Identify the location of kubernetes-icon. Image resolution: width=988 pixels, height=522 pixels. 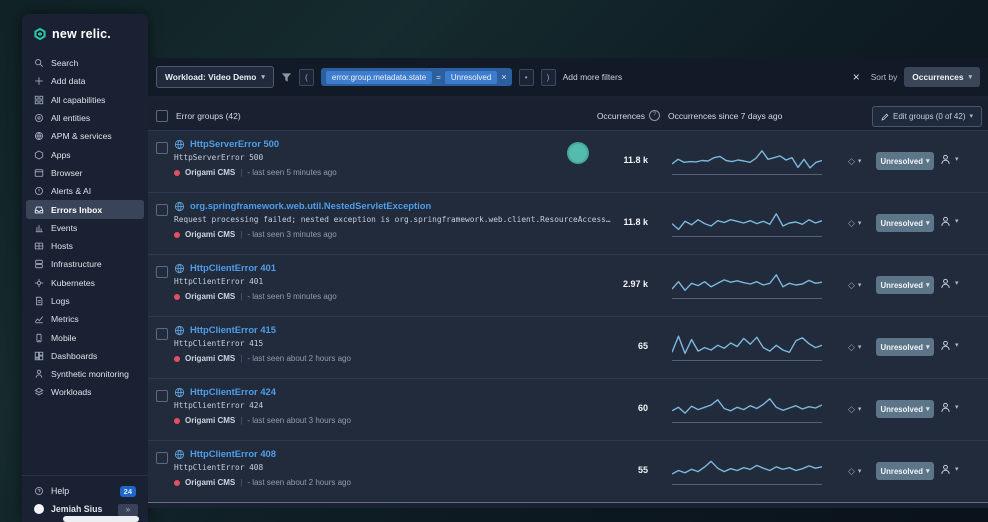
(39, 282).